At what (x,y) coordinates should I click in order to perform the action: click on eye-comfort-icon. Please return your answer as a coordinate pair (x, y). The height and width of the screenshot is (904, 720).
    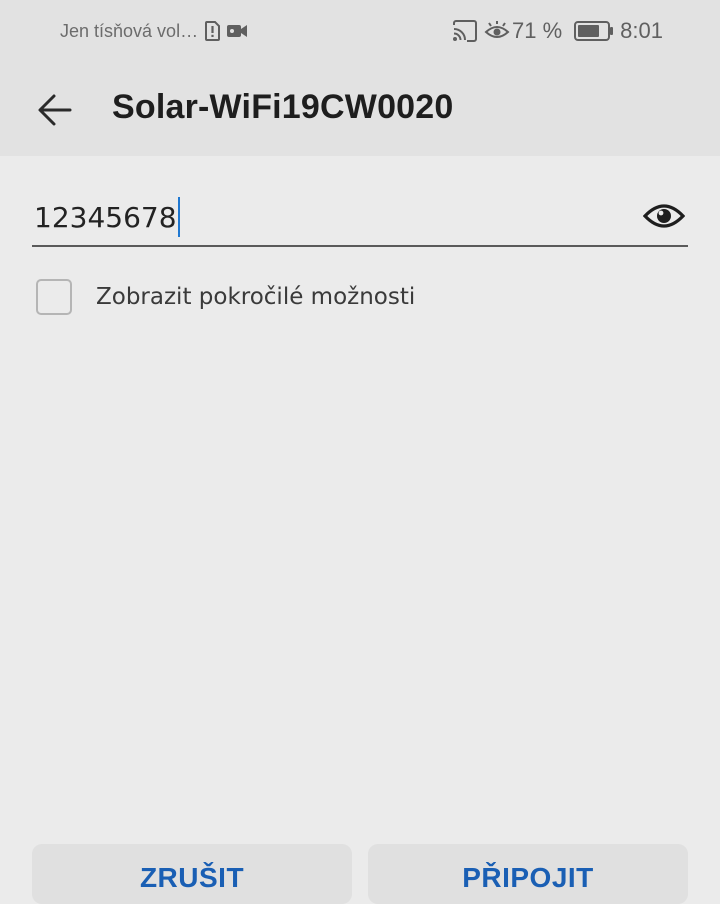
    Looking at the image, I should click on (497, 31).